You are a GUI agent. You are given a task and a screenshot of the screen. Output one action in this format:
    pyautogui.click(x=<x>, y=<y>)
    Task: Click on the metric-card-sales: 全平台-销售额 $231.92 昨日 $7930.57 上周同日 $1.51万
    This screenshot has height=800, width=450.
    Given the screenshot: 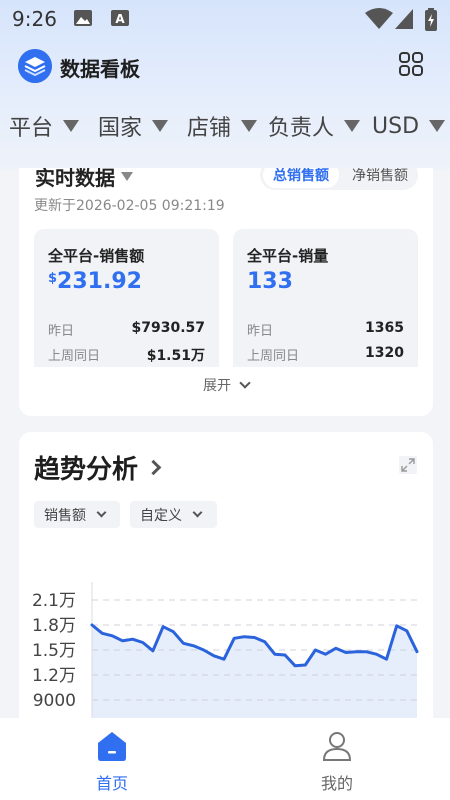 What is the action you would take?
    pyautogui.click(x=126, y=298)
    